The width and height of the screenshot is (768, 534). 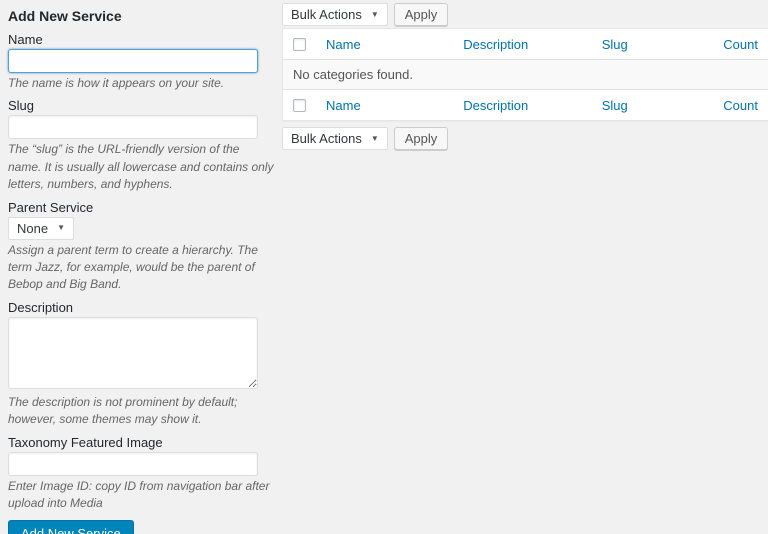 I want to click on select-all-checkbox-top, so click(x=299, y=45).